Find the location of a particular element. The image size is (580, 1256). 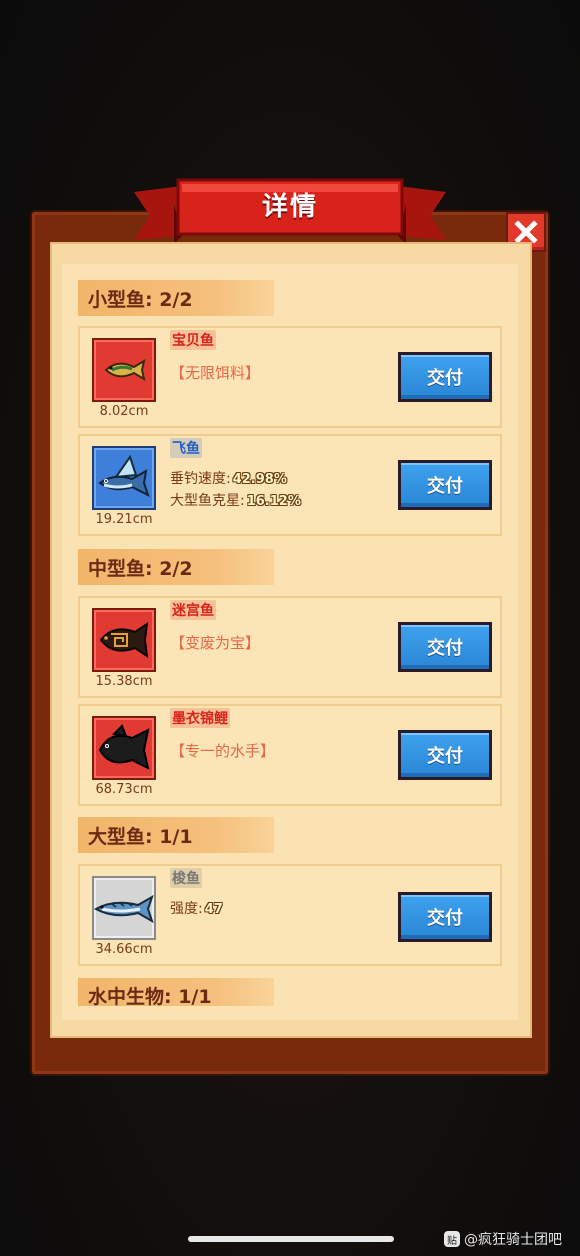

maze-fish-icon is located at coordinates (124, 640).